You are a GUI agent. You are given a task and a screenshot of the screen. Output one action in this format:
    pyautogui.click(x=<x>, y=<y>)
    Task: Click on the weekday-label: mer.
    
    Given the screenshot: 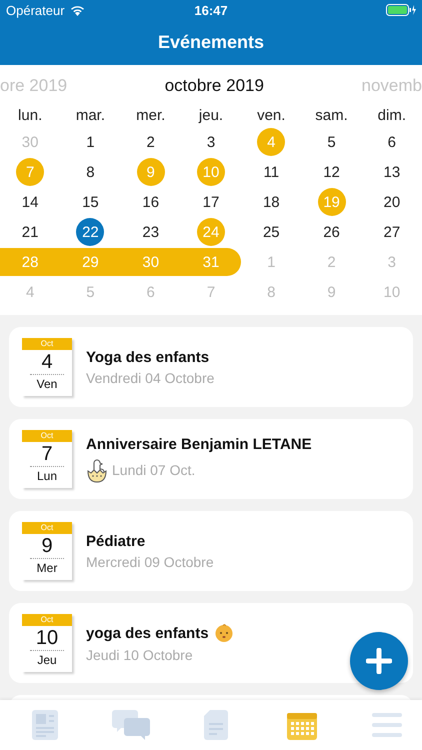 What is the action you would take?
    pyautogui.click(x=151, y=116)
    